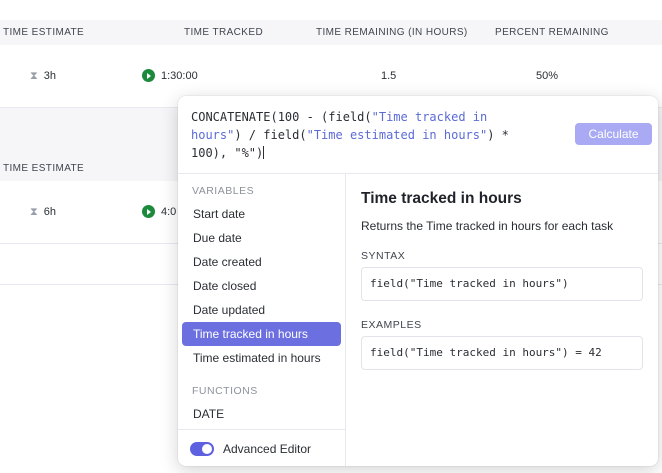 The height and width of the screenshot is (473, 662). I want to click on variable-item-time-estimated: Time estimated in hours, so click(261, 358).